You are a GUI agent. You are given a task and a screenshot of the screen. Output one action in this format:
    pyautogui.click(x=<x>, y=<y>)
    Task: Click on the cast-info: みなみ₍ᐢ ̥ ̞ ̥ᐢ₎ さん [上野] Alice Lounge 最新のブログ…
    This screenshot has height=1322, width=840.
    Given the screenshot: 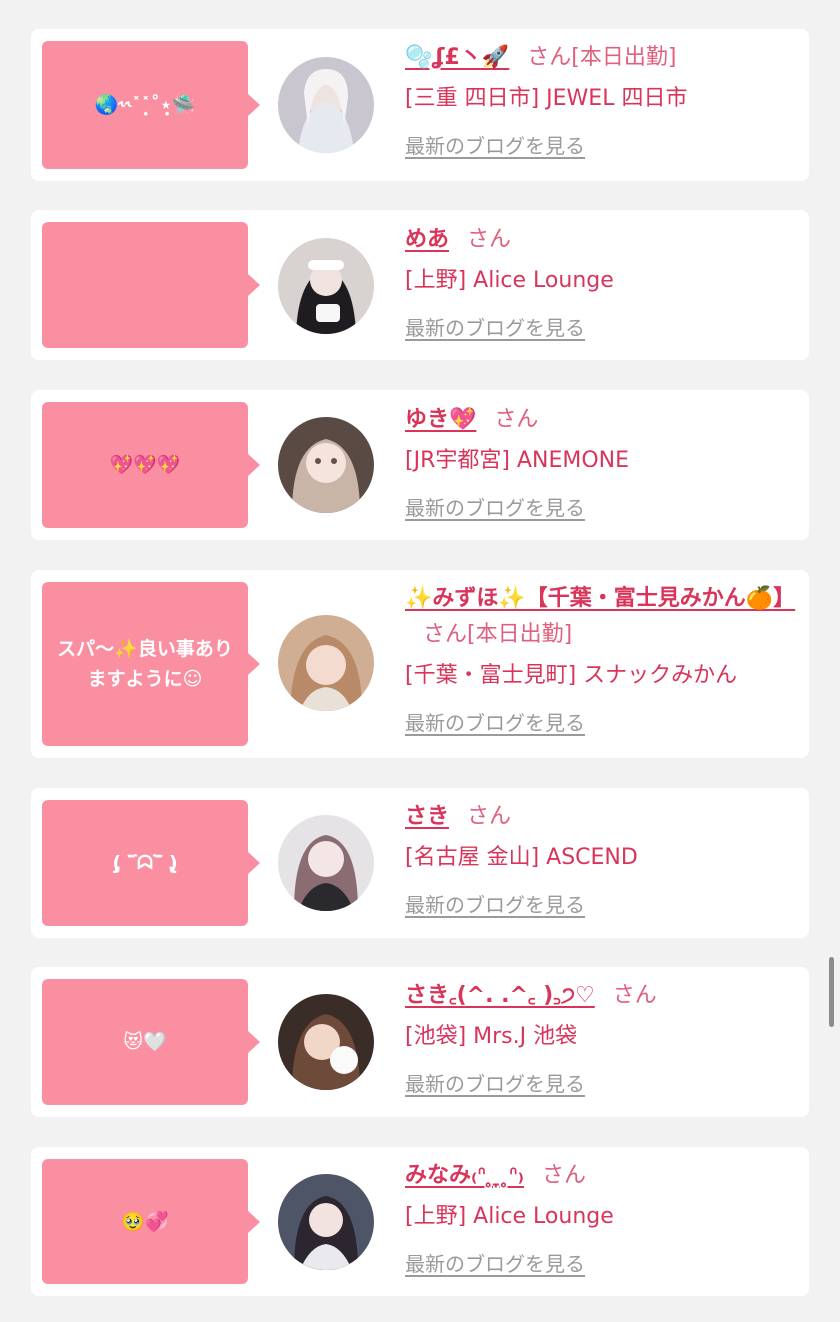 What is the action you would take?
    pyautogui.click(x=603, y=1218)
    